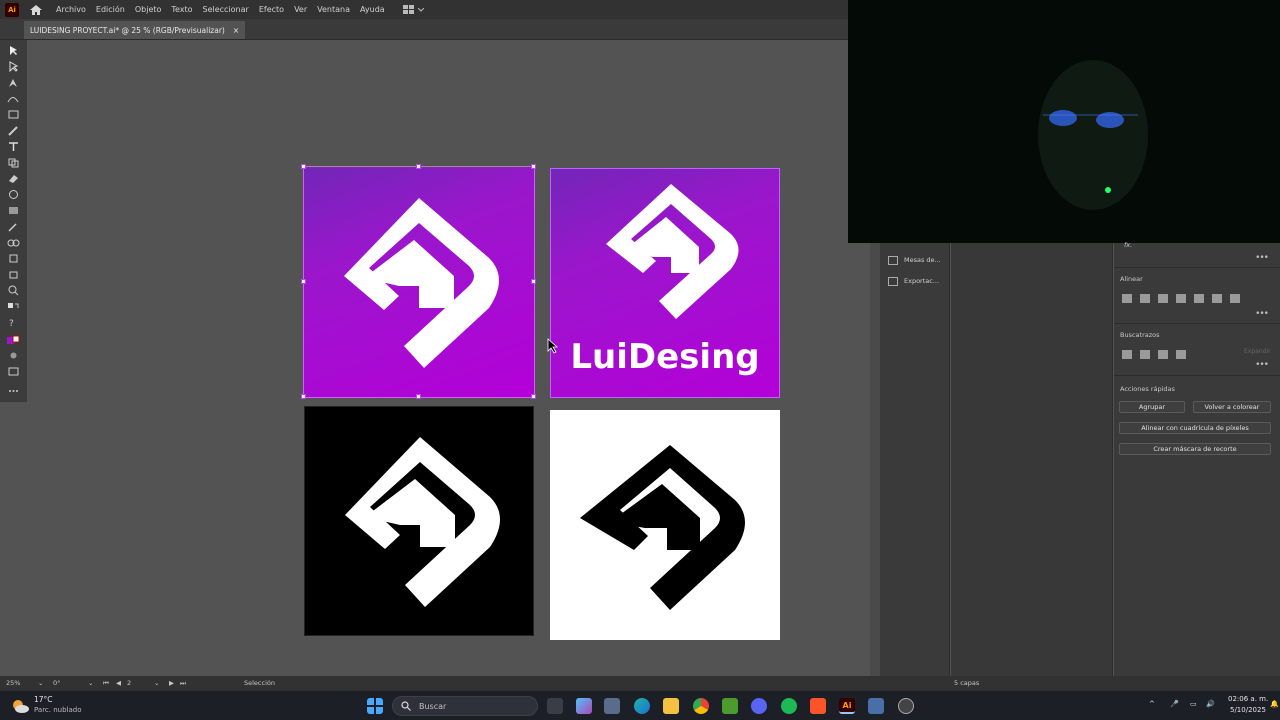 The height and width of the screenshot is (720, 1280). Describe the element at coordinates (36, 10) in the screenshot. I see `home-icon` at that location.